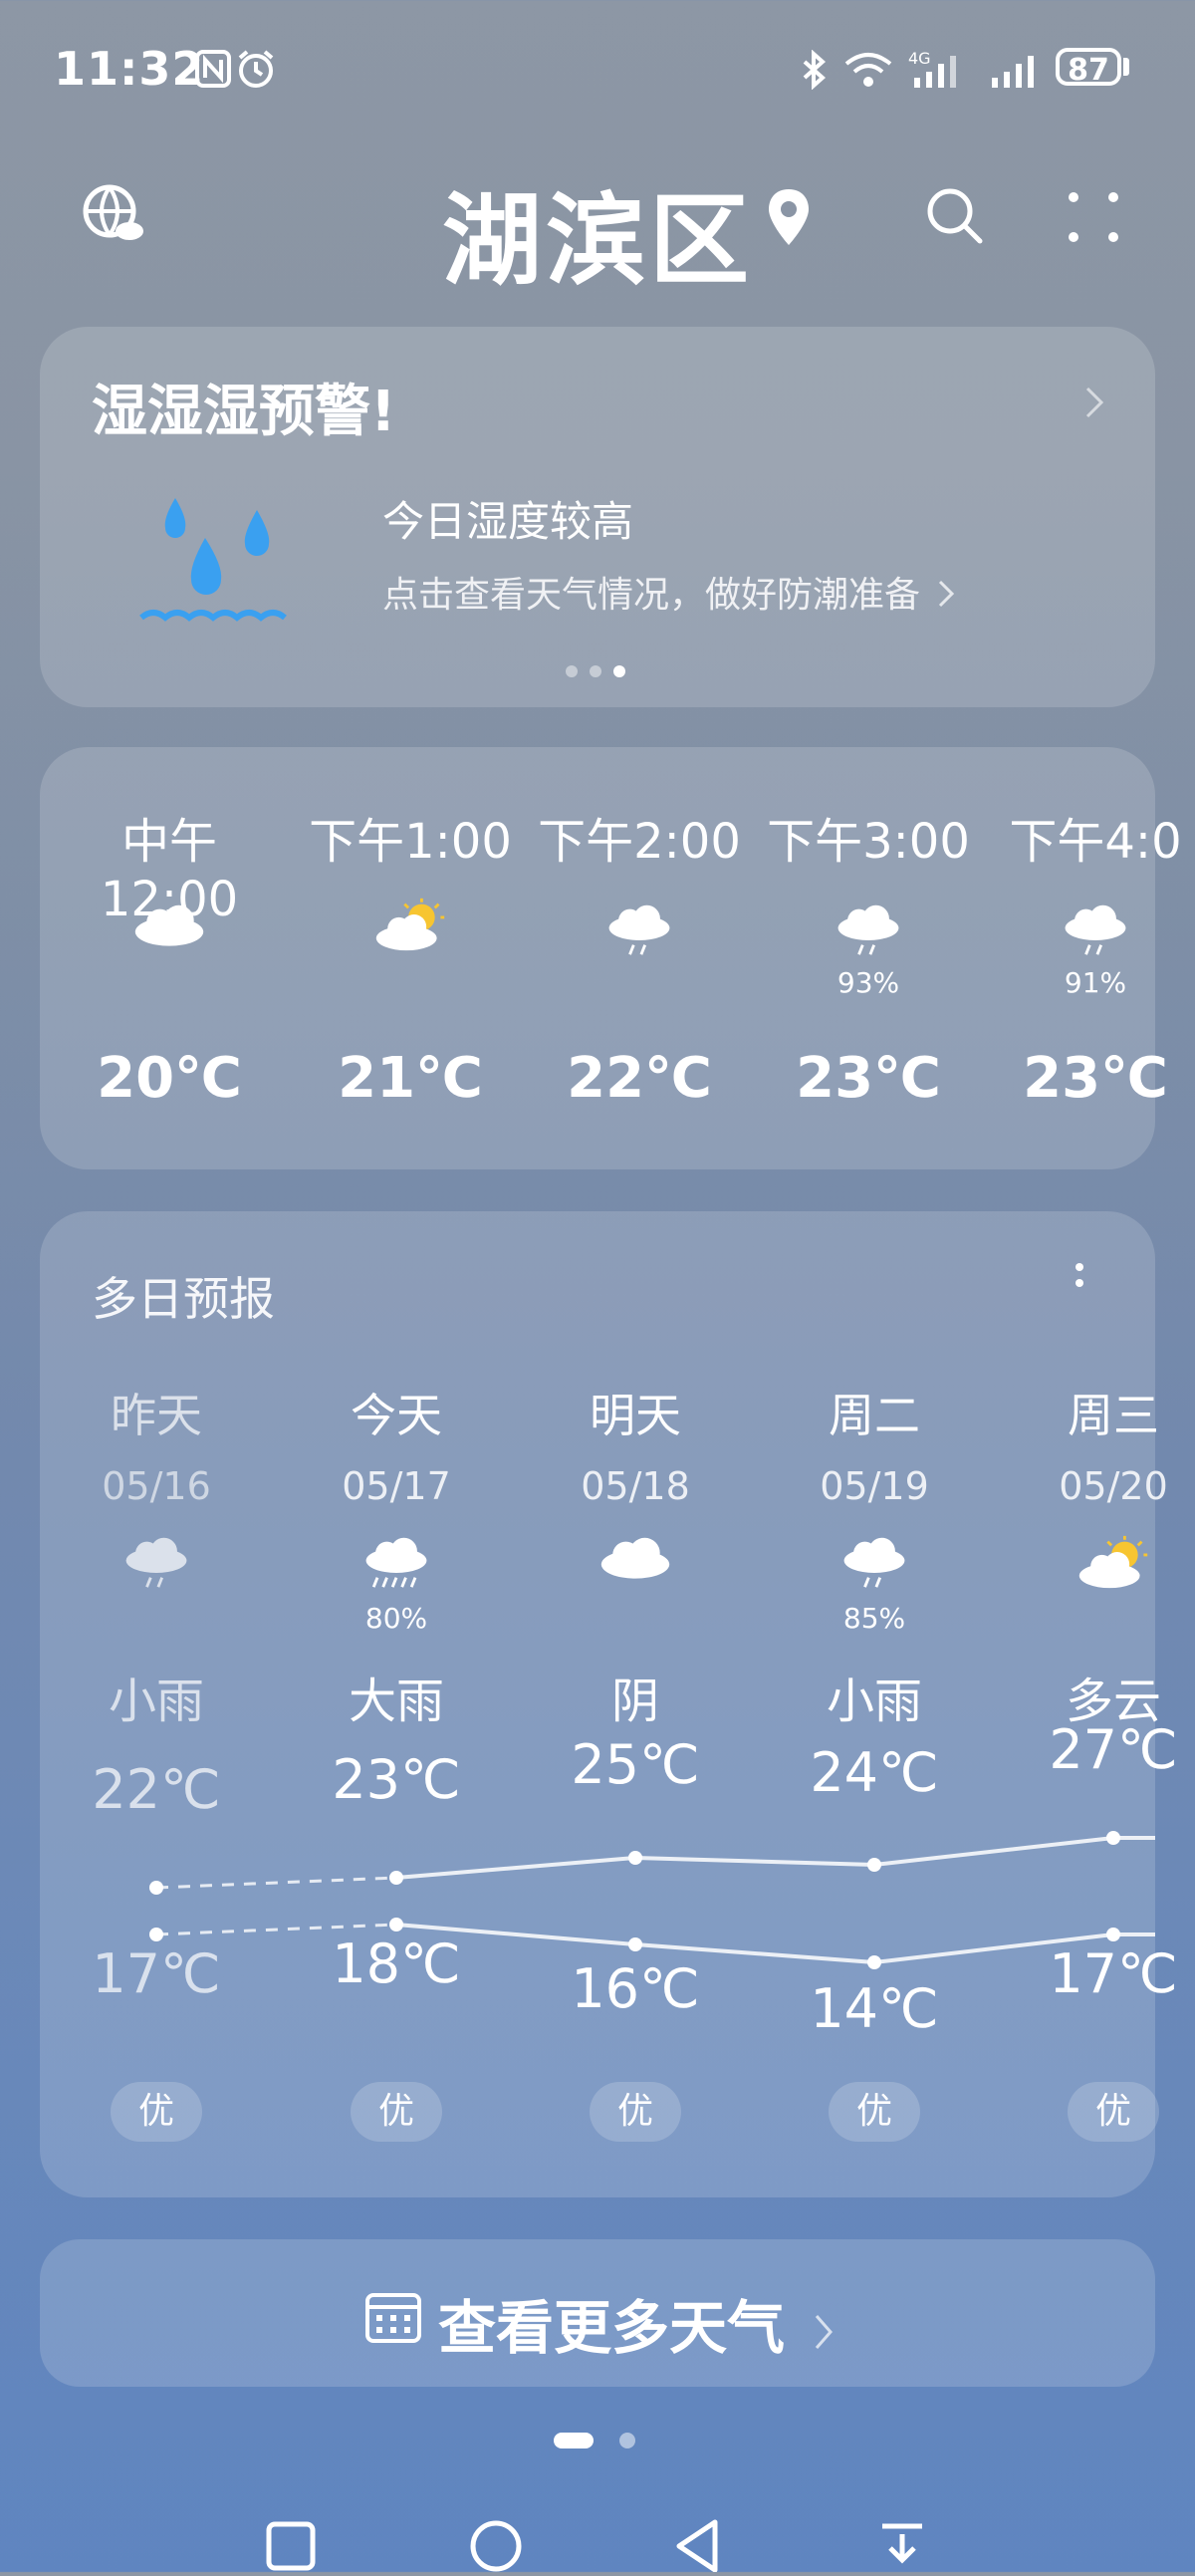 The height and width of the screenshot is (2576, 1195). What do you see at coordinates (597, 240) in the screenshot?
I see `city-name: 湖滨区` at bounding box center [597, 240].